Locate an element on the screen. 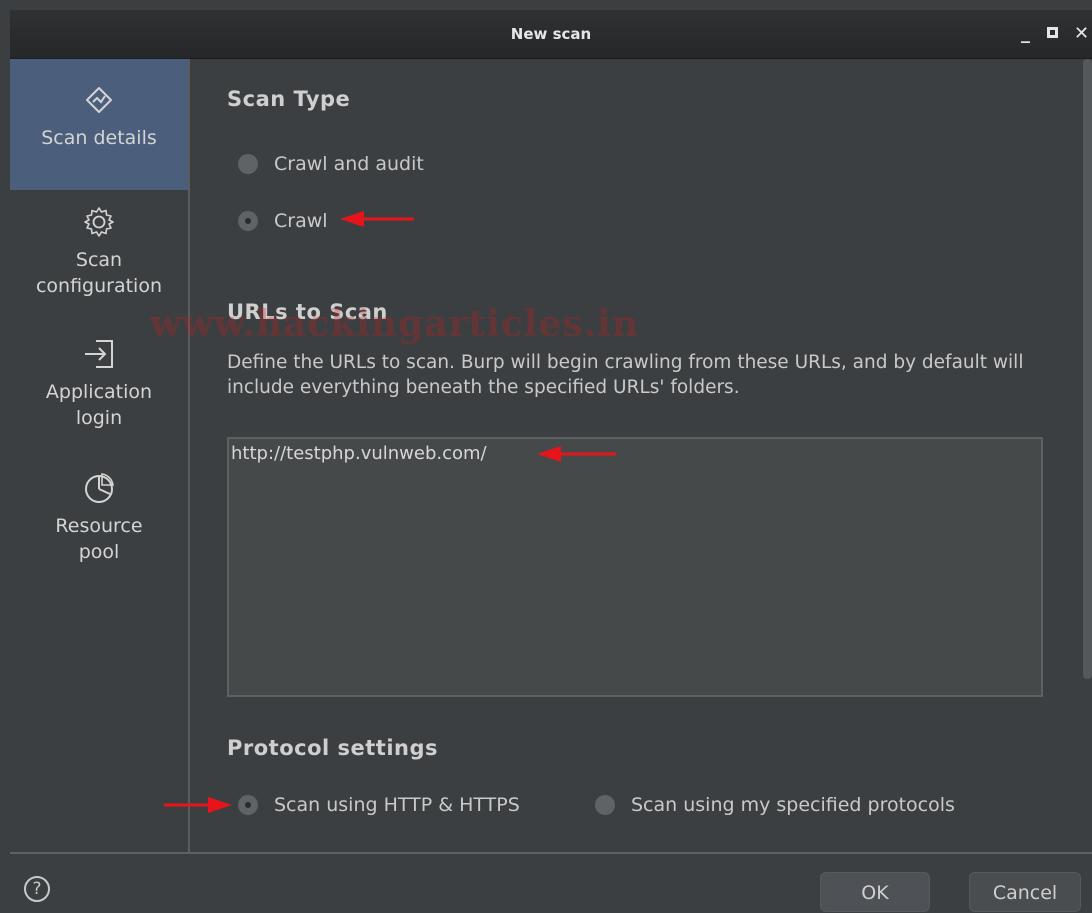 The image size is (1092, 913). login-arrow-icon is located at coordinates (99, 354).